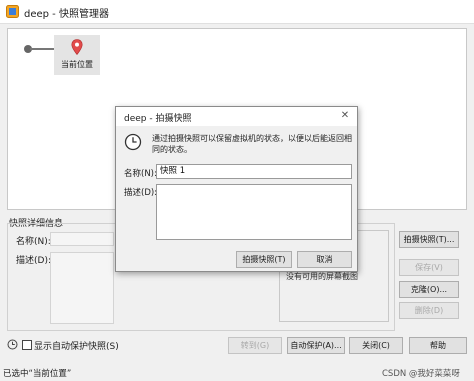 The width and height of the screenshot is (474, 381). I want to click on title-bar: deep - 快照管理器, so click(237, 12).